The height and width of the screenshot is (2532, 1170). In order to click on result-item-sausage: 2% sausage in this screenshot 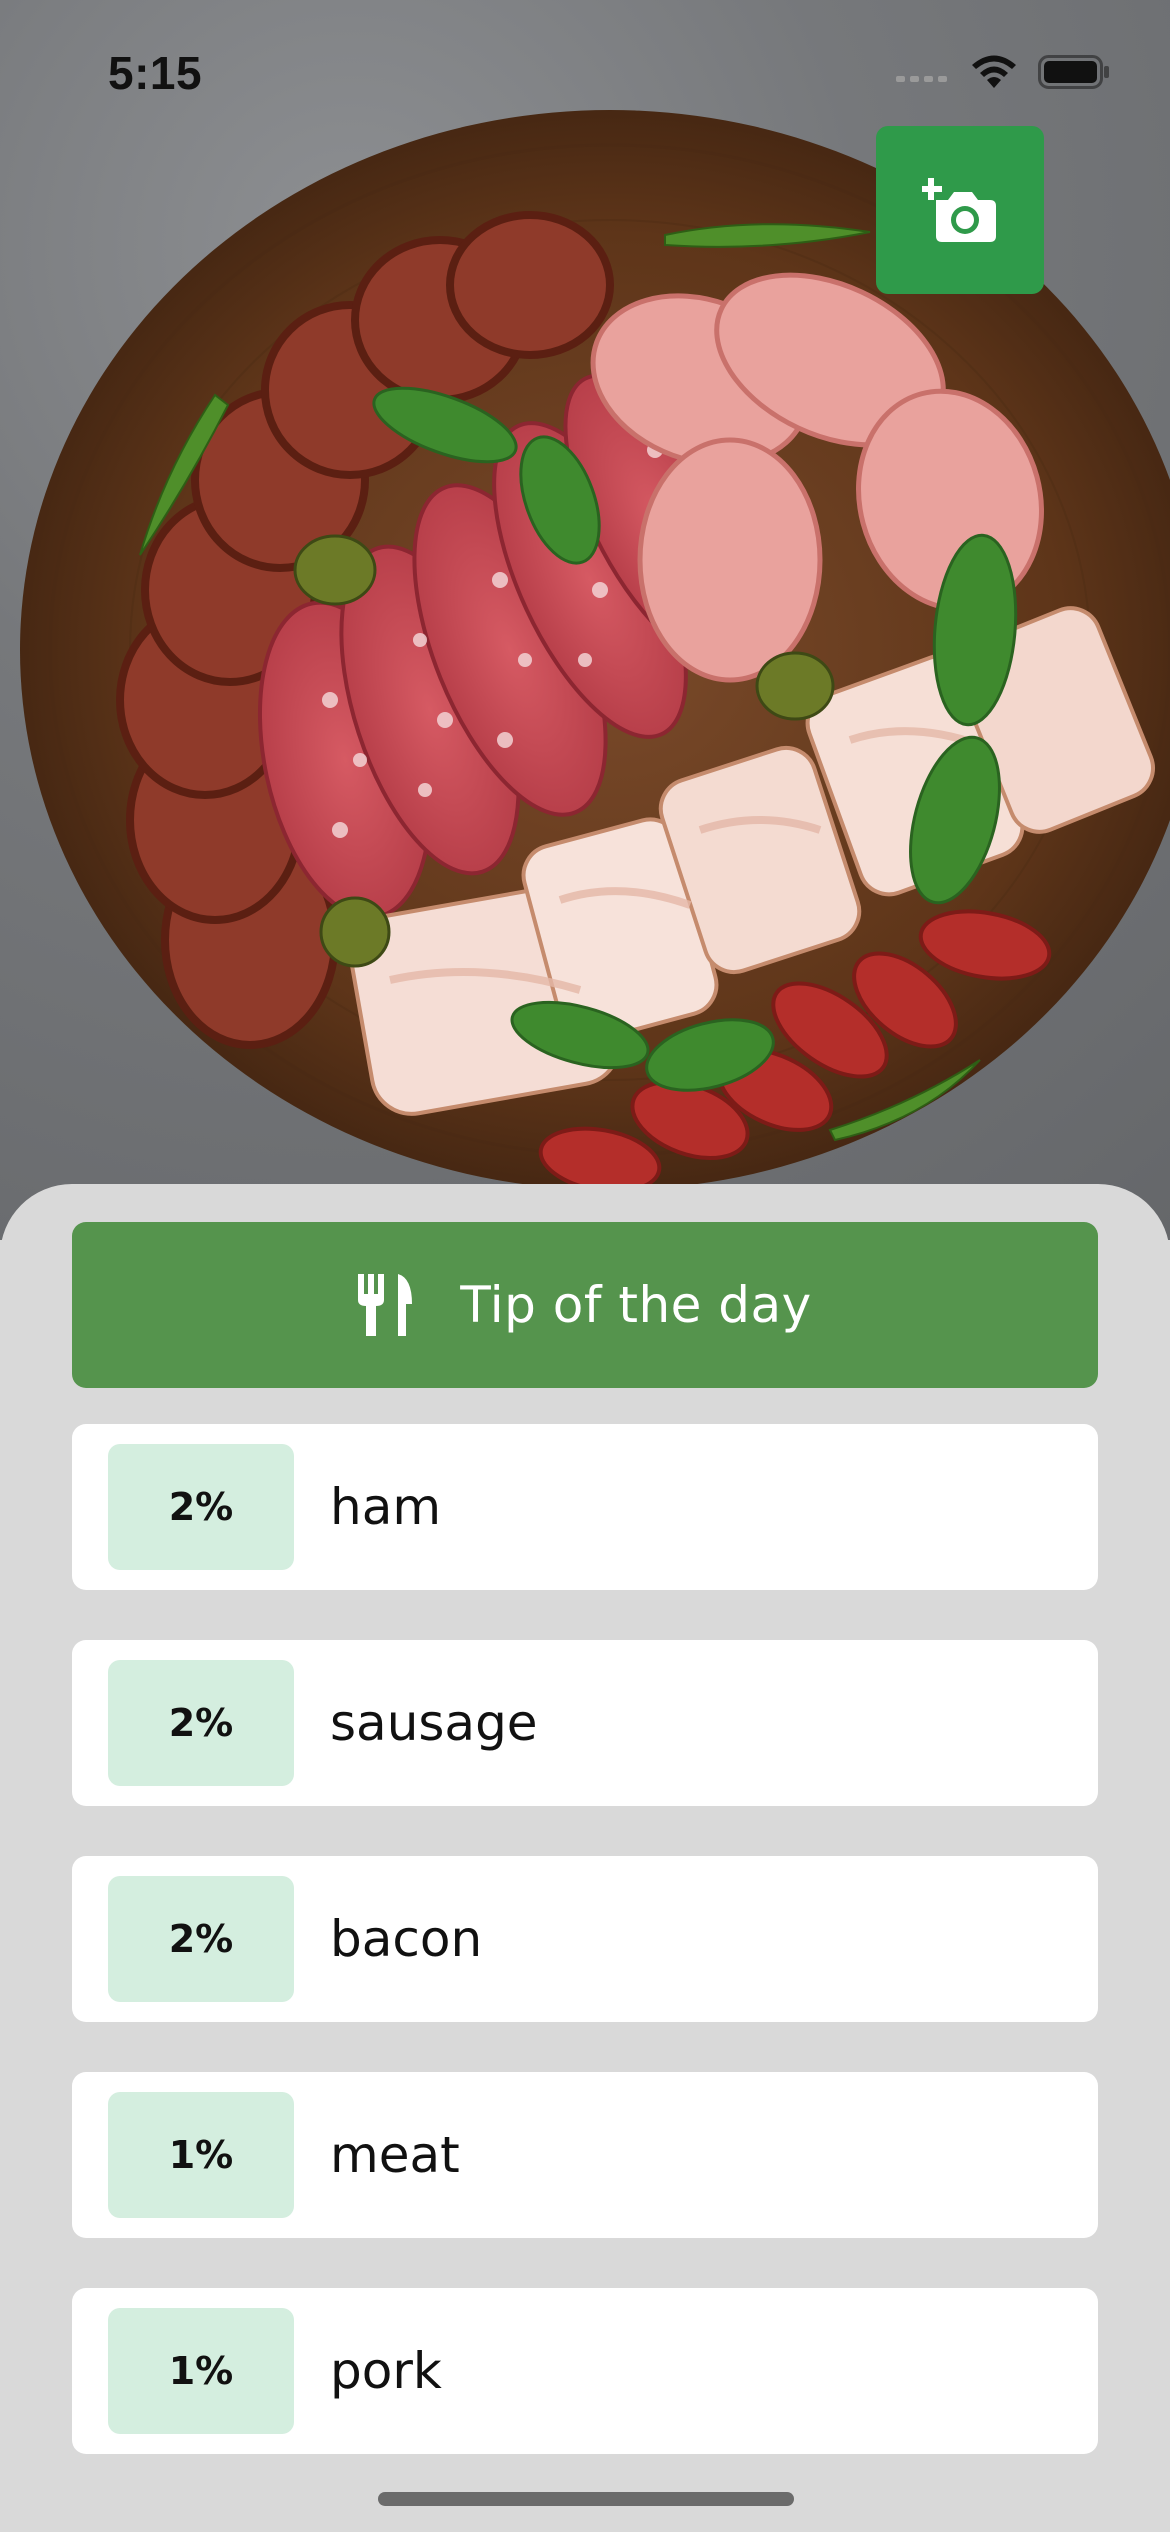, I will do `click(585, 1723)`.